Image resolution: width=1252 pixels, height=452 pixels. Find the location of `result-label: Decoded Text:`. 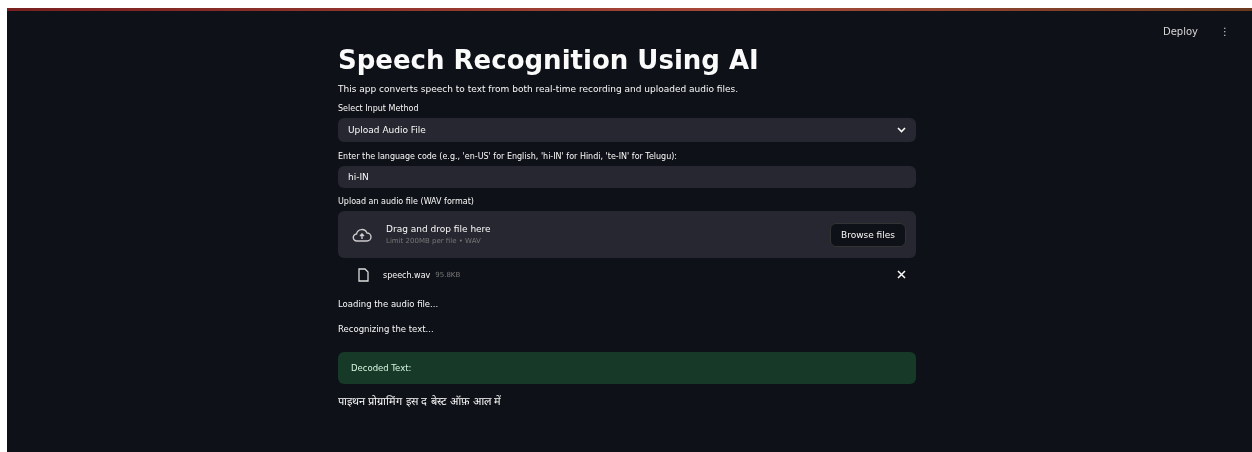

result-label: Decoded Text: is located at coordinates (381, 368).